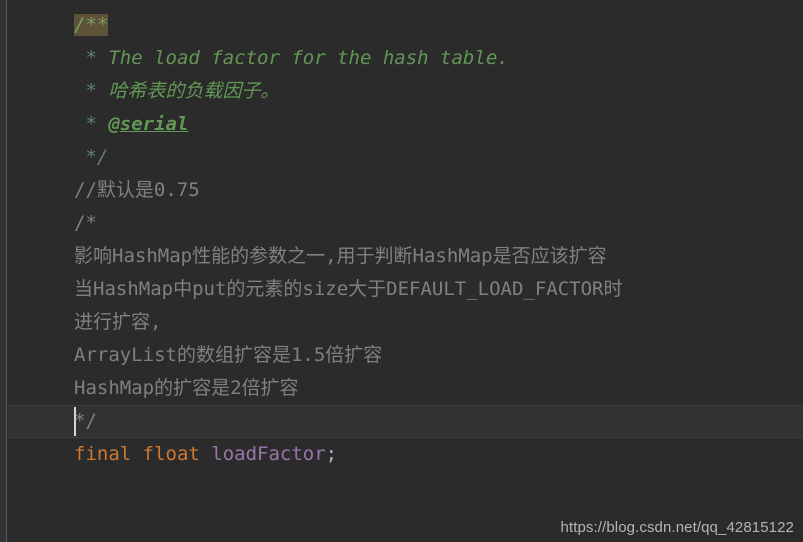 This screenshot has width=803, height=542. I want to click on code-token-doc-hl: /**, so click(91, 25).